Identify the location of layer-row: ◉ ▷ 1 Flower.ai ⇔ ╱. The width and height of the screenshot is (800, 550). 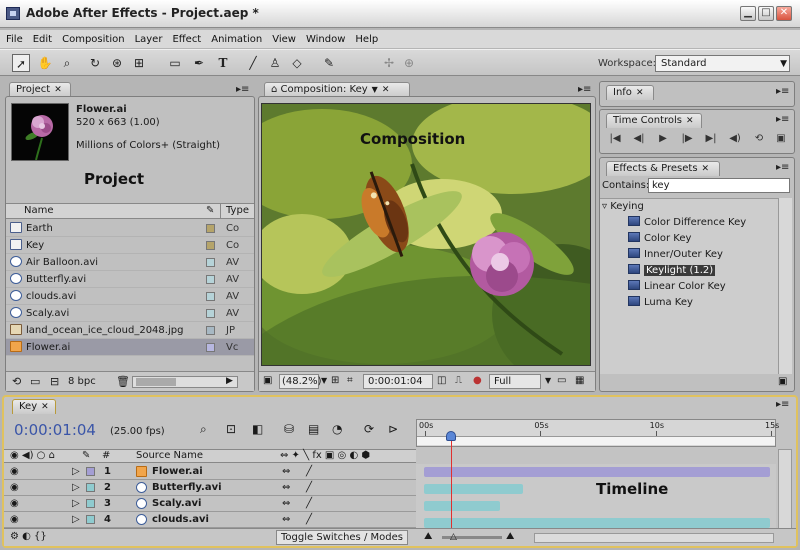
(210, 472).